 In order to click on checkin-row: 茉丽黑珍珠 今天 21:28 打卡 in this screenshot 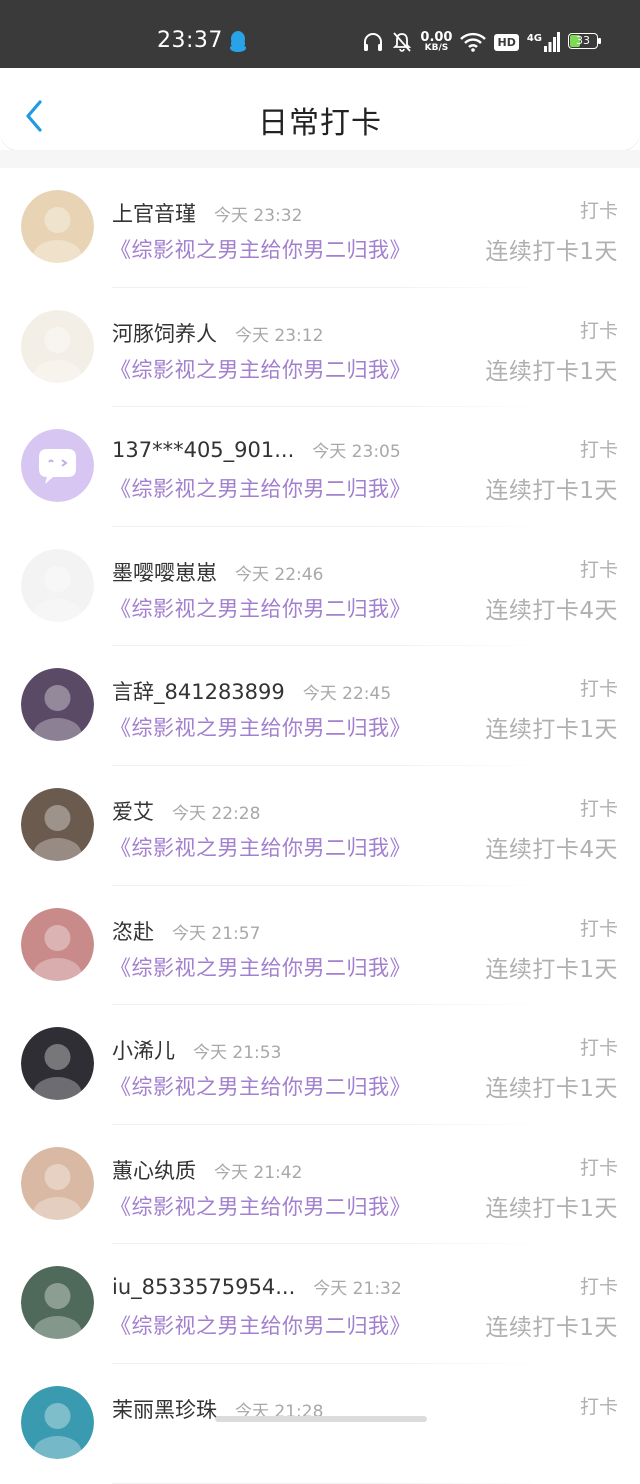, I will do `click(320, 1424)`.